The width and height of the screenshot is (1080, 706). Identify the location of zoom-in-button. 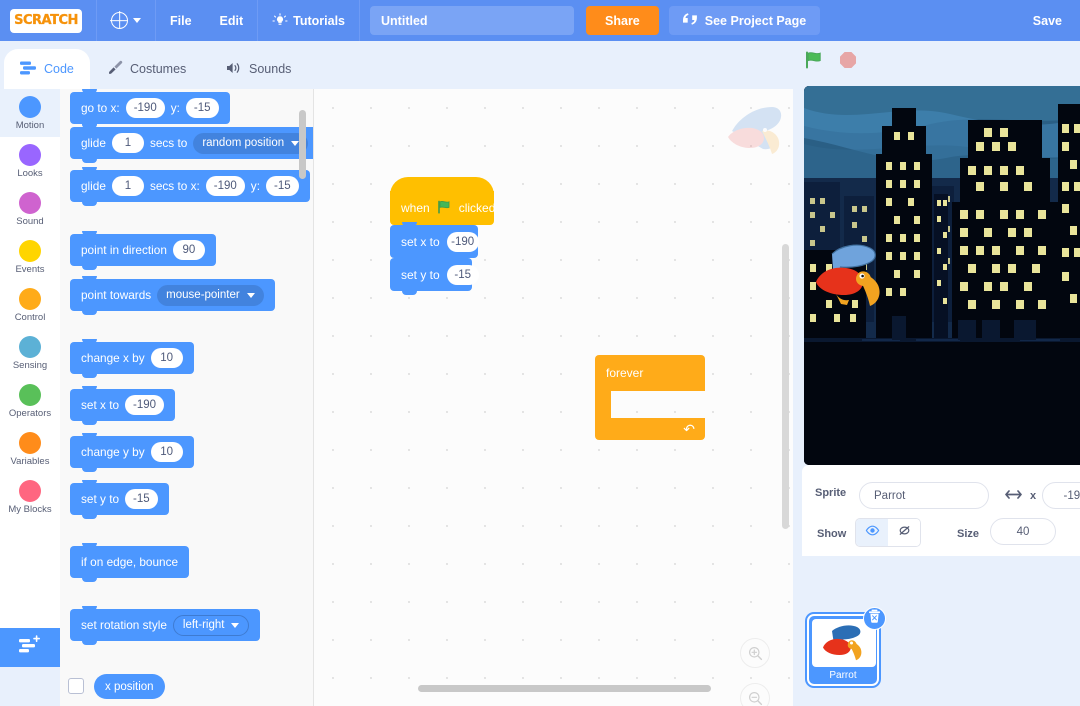
(755, 653).